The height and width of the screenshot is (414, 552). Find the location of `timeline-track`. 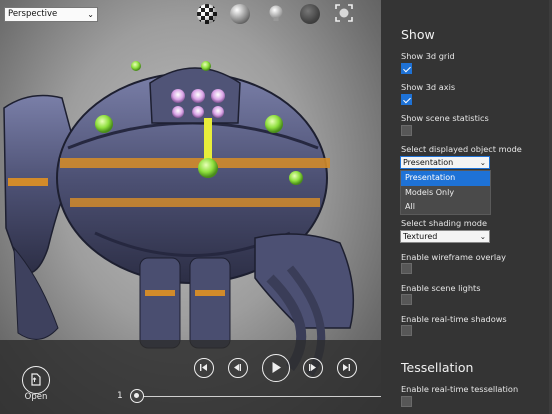

timeline-track is located at coordinates (258, 396).